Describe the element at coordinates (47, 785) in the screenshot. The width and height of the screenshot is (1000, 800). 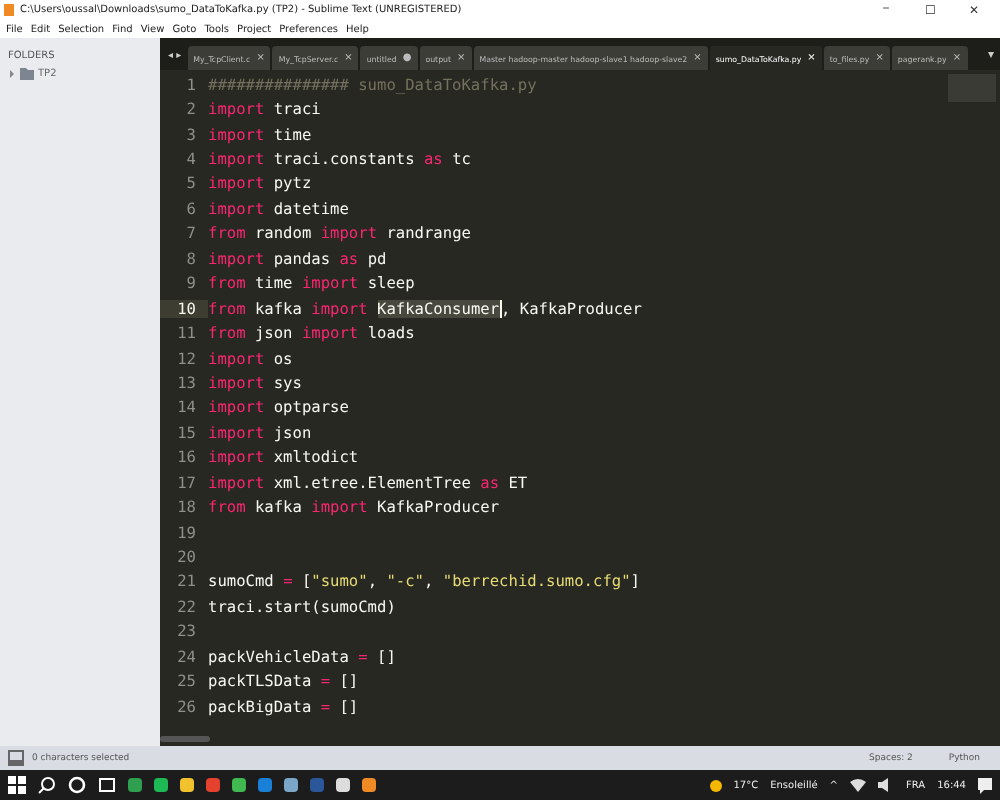
I see `search-icon` at that location.